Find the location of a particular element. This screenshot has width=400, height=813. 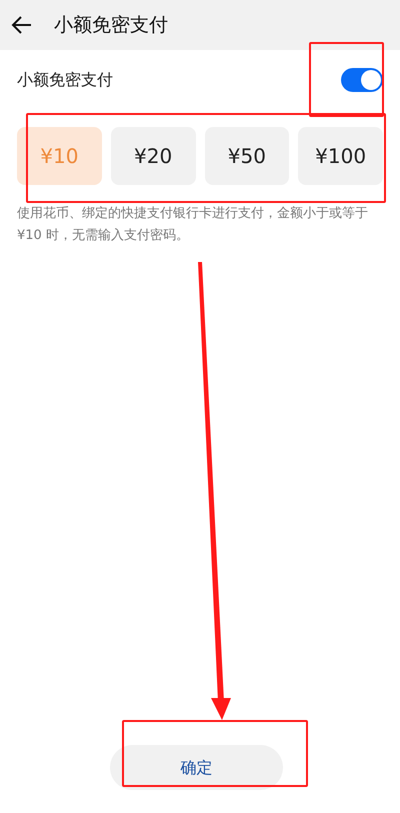

amount-option: ¥100 is located at coordinates (340, 156).